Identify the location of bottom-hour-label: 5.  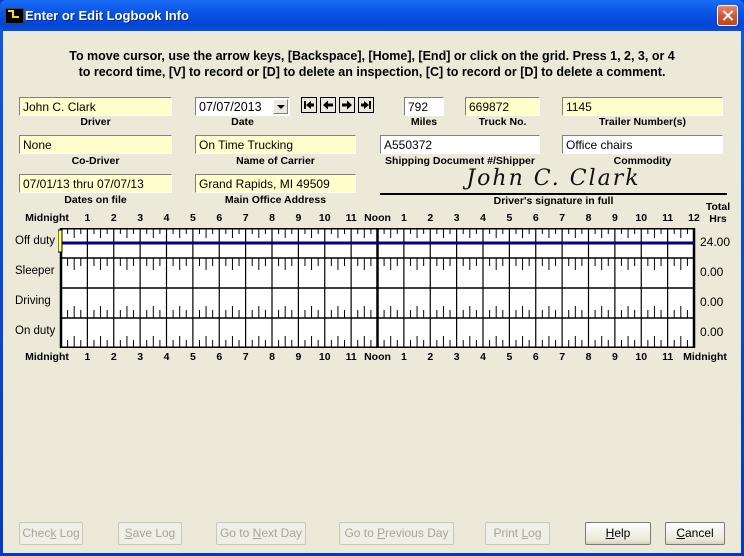
(509, 357).